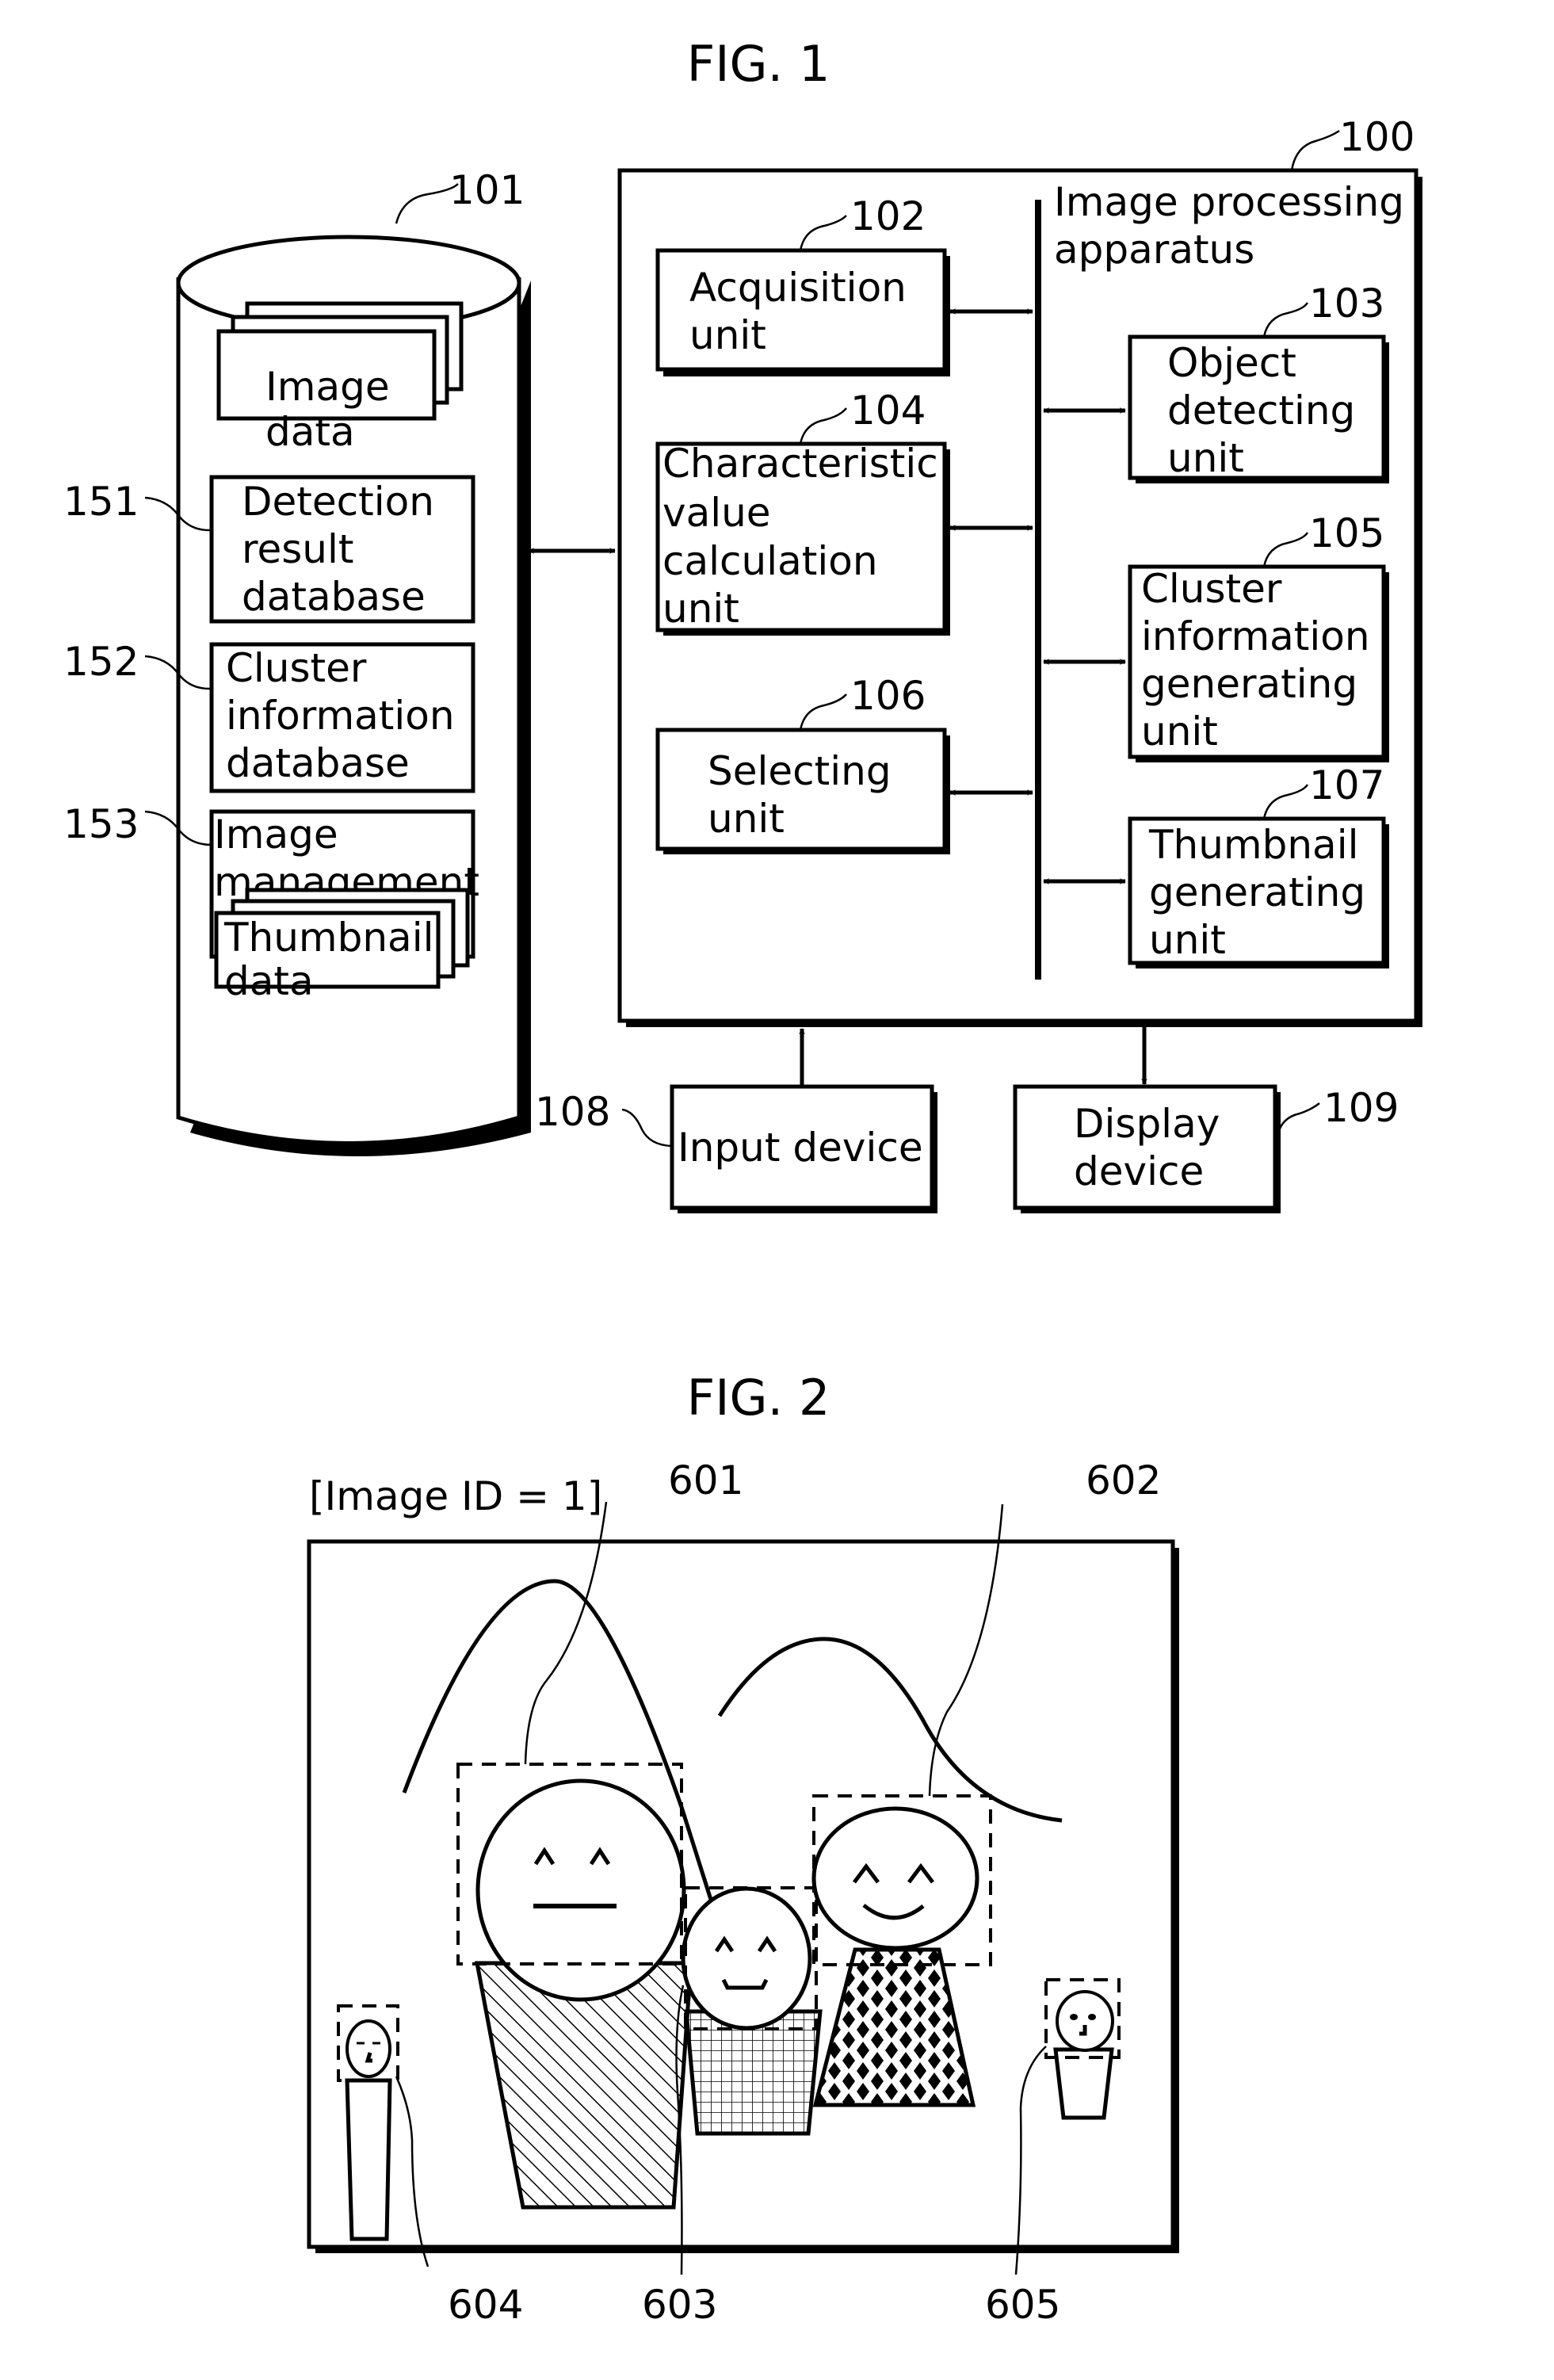  What do you see at coordinates (487, 190) in the screenshot?
I see `ref-101: 101` at bounding box center [487, 190].